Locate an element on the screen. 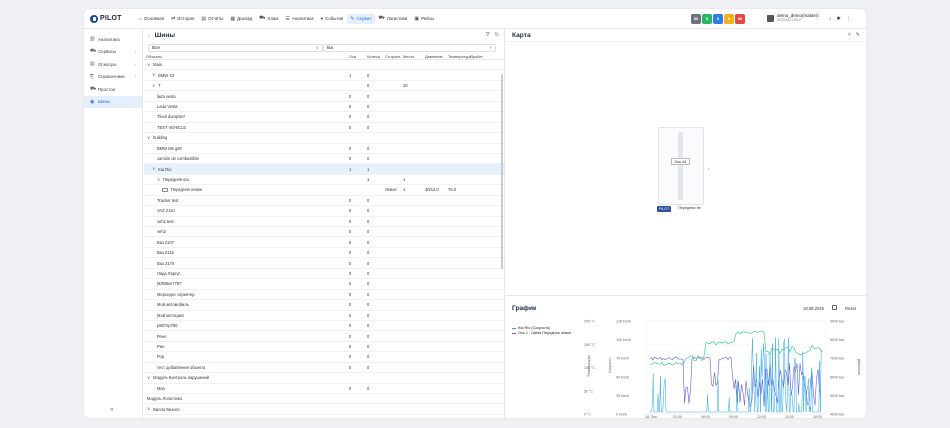 This screenshot has height=428, width=950. table-row: Рор 0 0 is located at coordinates (324, 357).